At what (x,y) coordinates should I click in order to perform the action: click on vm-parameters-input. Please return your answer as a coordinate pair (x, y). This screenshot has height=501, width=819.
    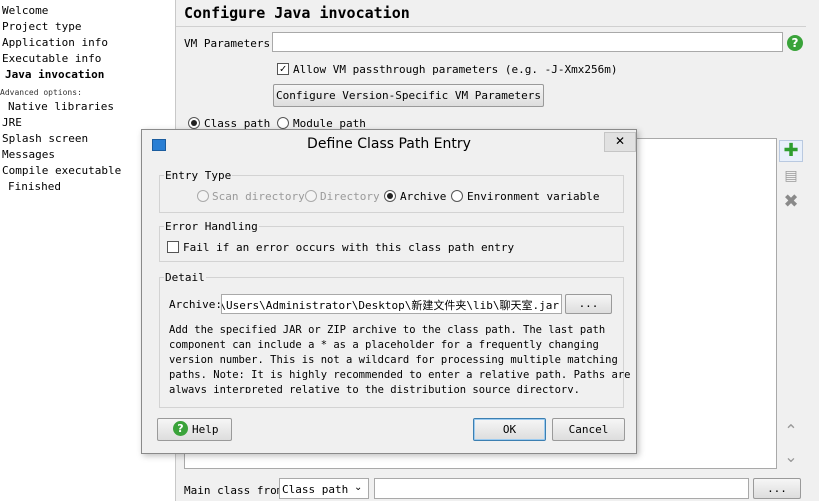
    Looking at the image, I should click on (527, 42).